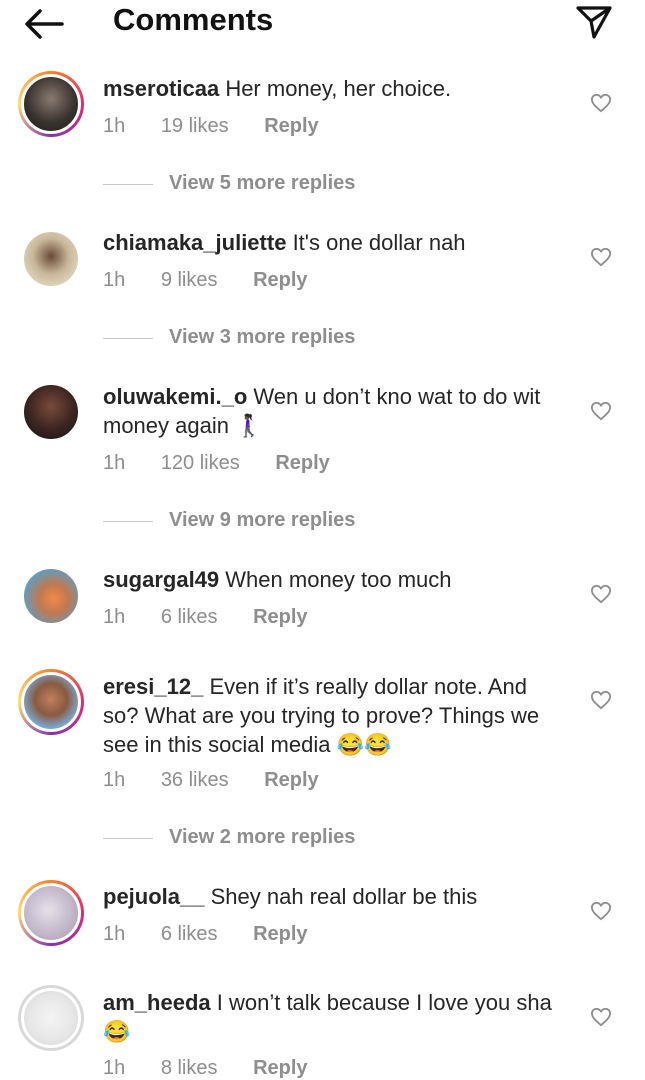 The width and height of the screenshot is (645, 1080). Describe the element at coordinates (175, 396) in the screenshot. I see `comment-username: oluwakemi._o` at that location.